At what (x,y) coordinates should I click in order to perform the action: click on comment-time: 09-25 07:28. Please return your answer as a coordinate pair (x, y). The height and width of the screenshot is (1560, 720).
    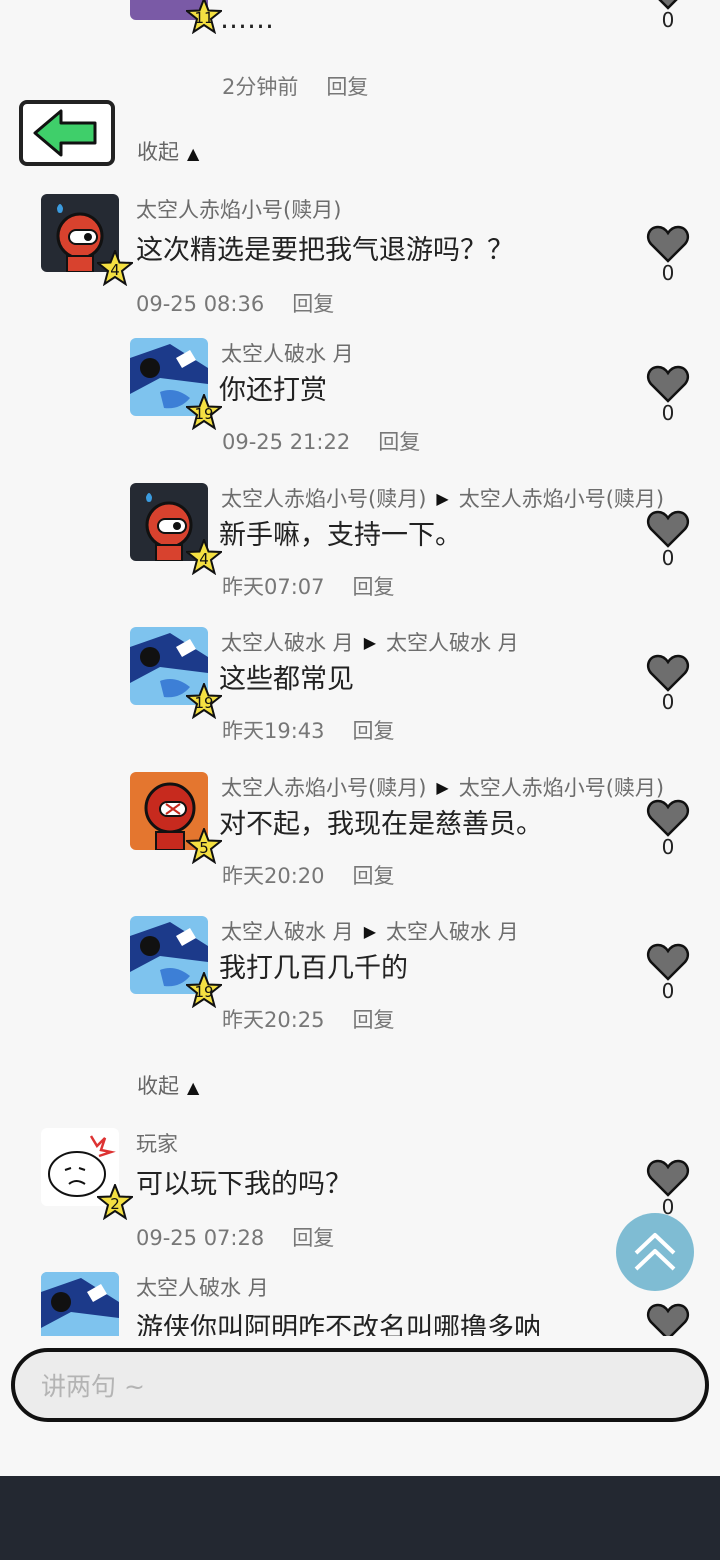
    Looking at the image, I should click on (200, 1238).